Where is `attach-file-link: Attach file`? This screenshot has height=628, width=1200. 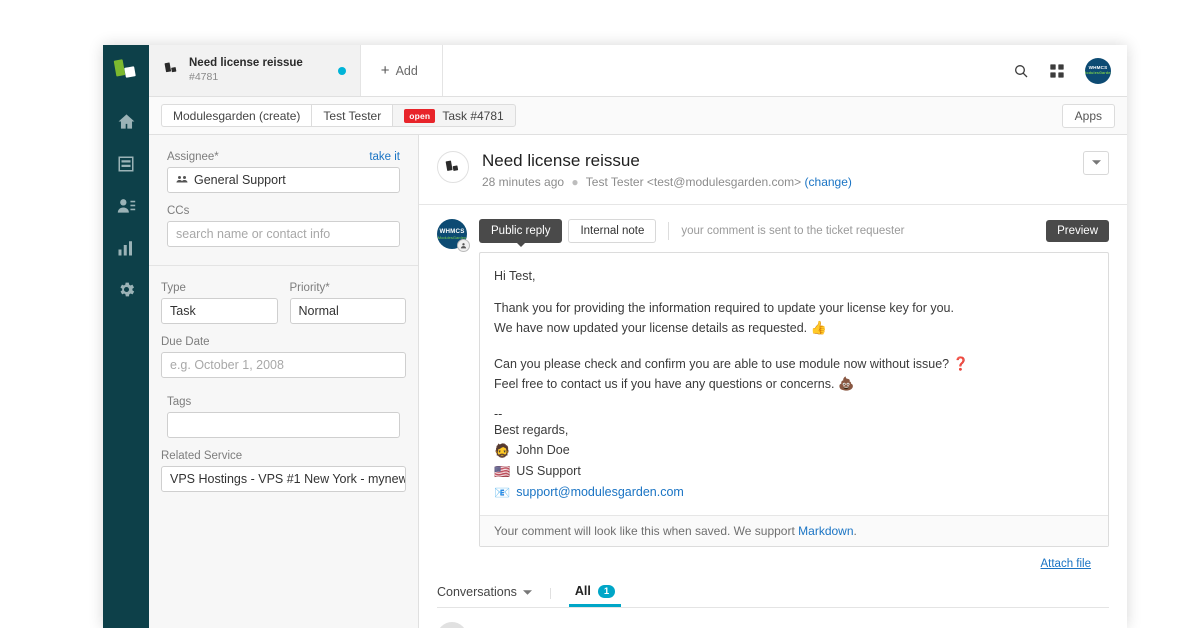
attach-file-link: Attach file is located at coordinates (1066, 564).